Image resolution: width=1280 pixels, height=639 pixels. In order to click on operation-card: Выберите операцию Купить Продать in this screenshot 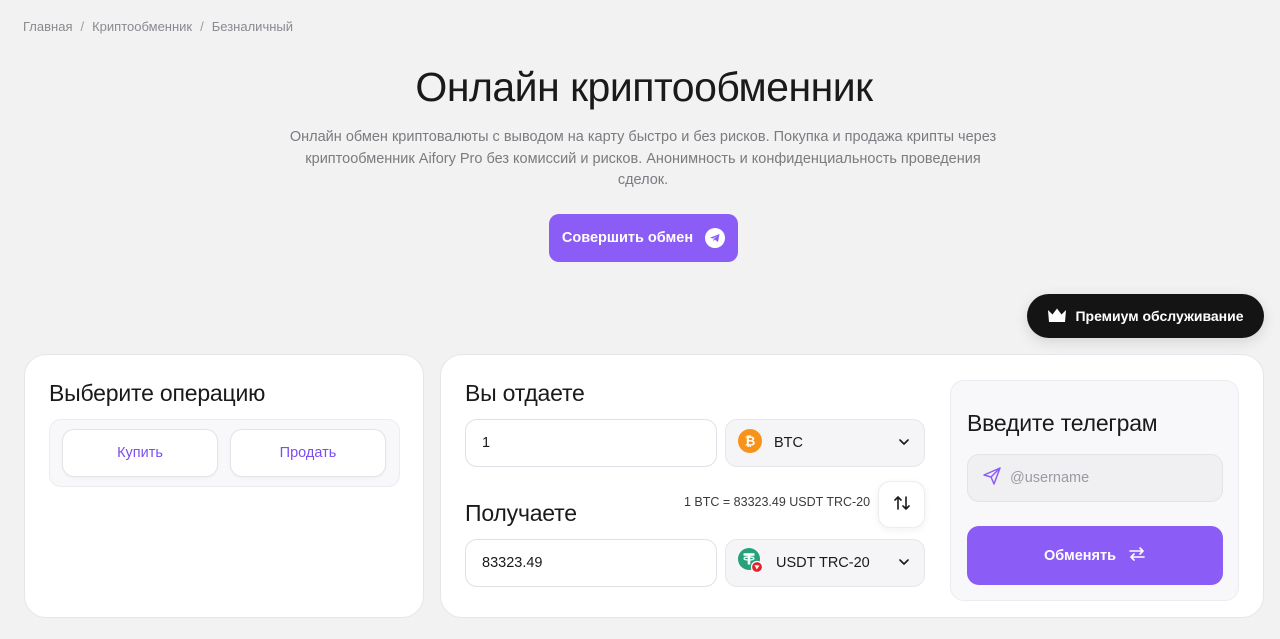, I will do `click(224, 486)`.